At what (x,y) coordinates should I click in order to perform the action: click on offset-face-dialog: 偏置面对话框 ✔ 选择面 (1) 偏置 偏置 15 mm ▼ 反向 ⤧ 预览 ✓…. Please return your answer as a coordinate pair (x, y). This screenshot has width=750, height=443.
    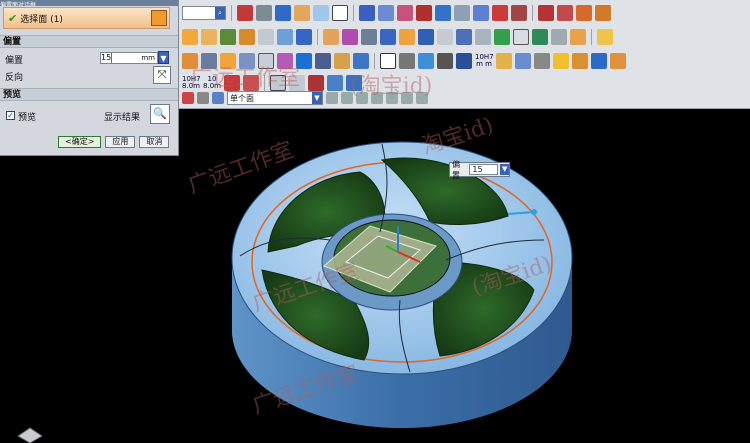
    Looking at the image, I should click on (89, 78).